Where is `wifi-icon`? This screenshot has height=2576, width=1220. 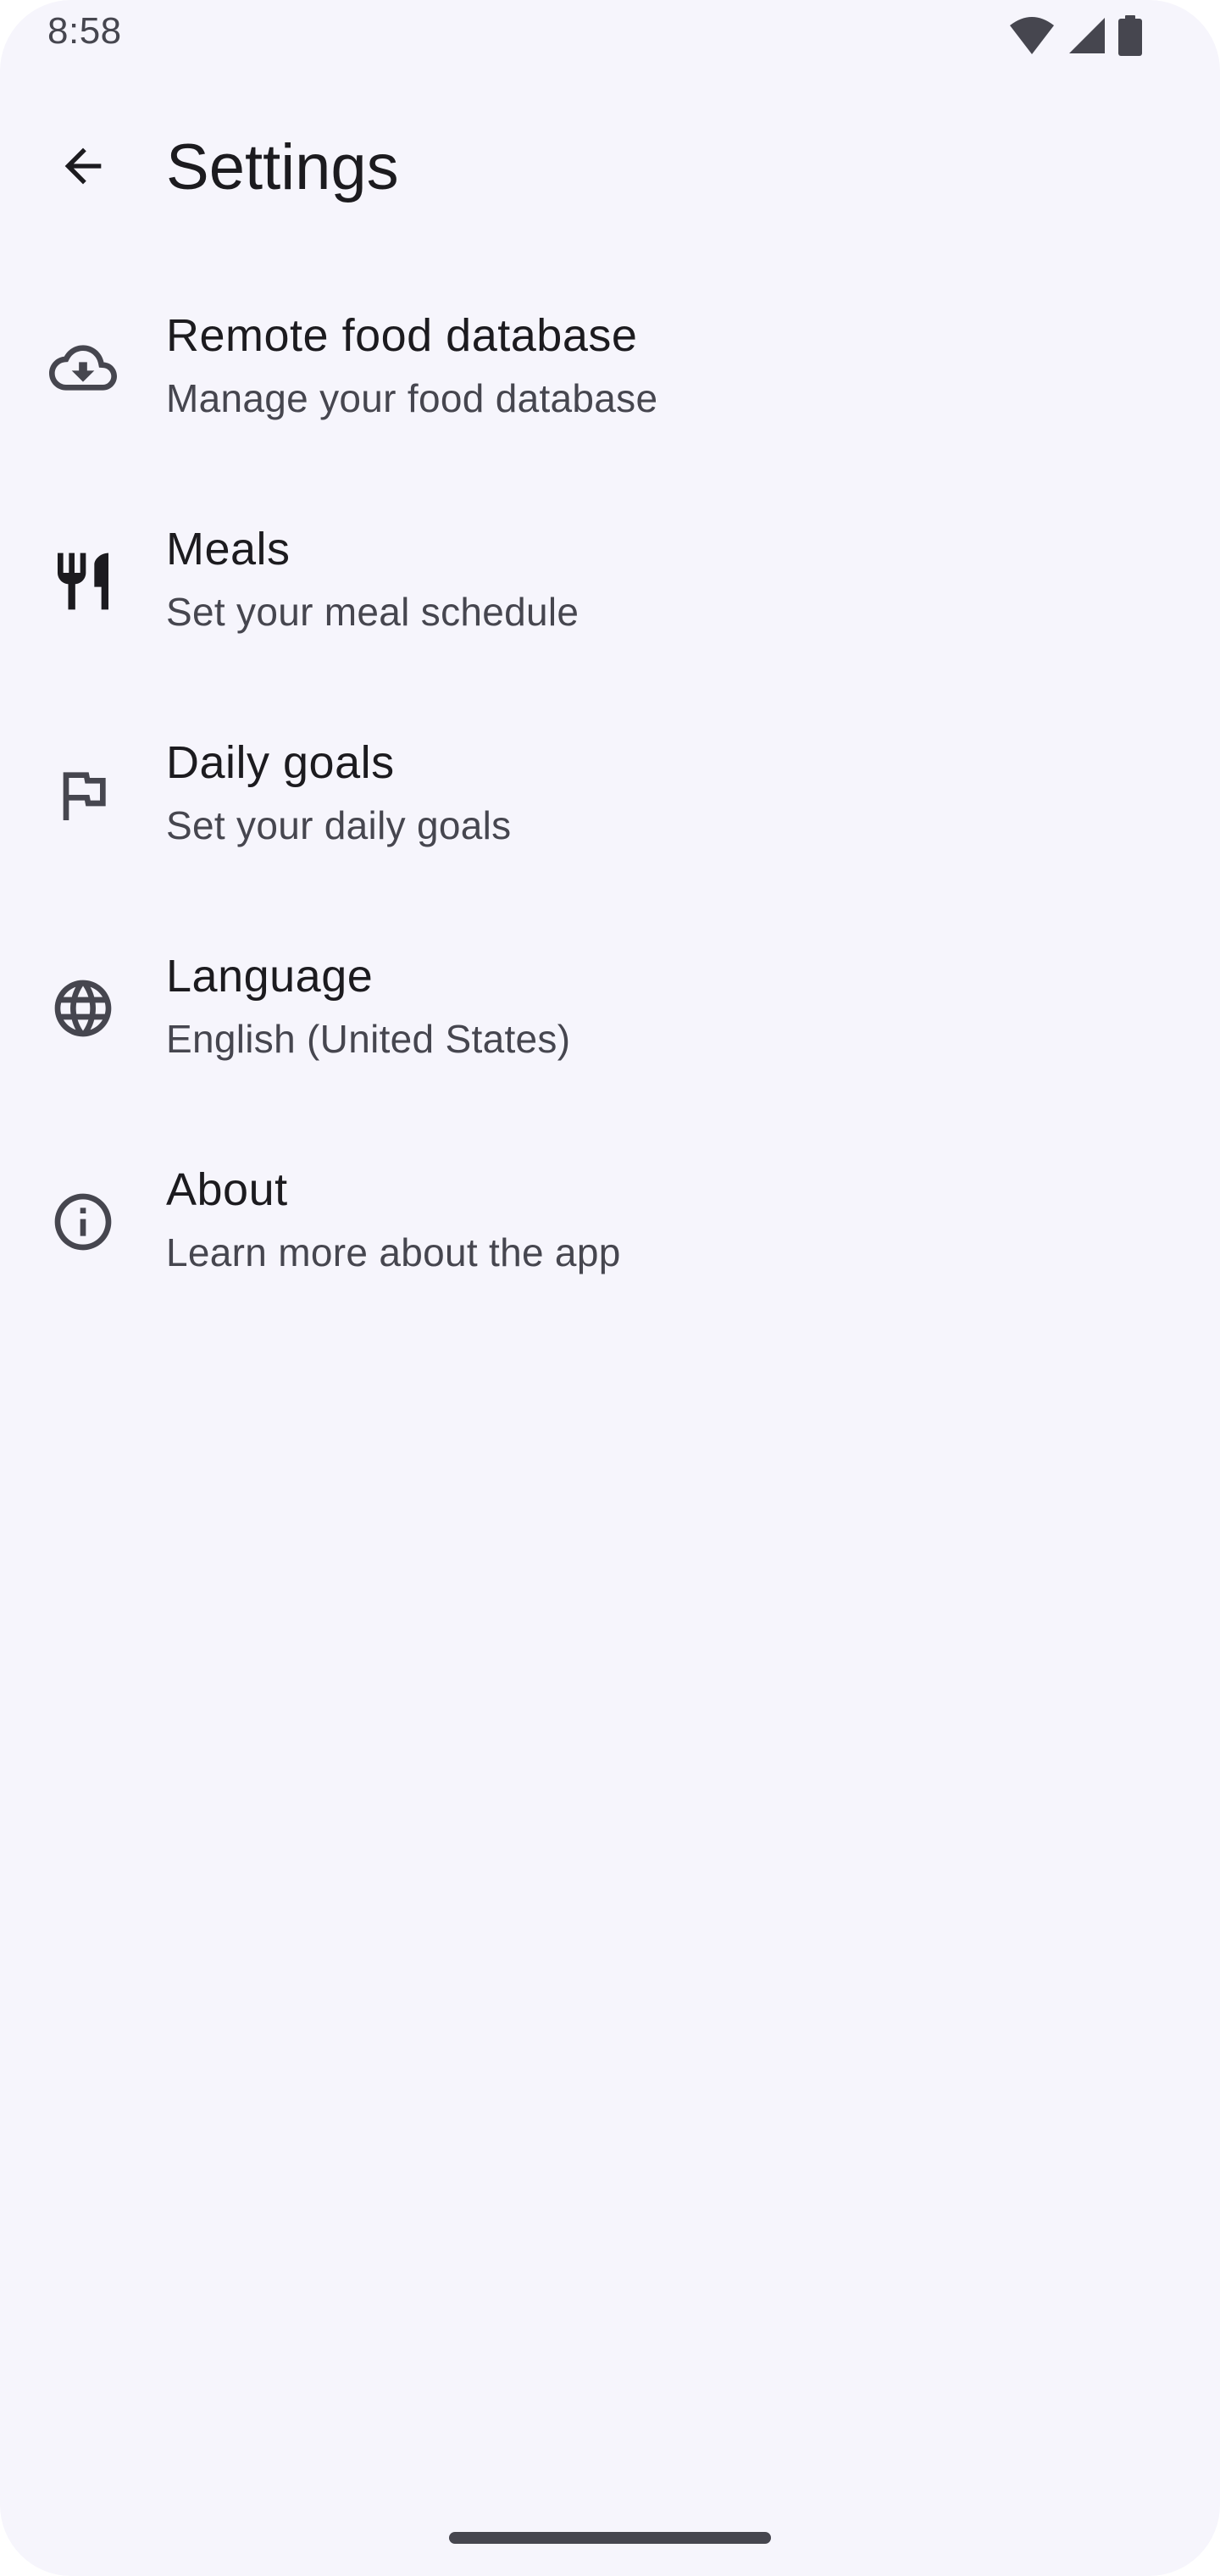
wifi-icon is located at coordinates (1032, 35).